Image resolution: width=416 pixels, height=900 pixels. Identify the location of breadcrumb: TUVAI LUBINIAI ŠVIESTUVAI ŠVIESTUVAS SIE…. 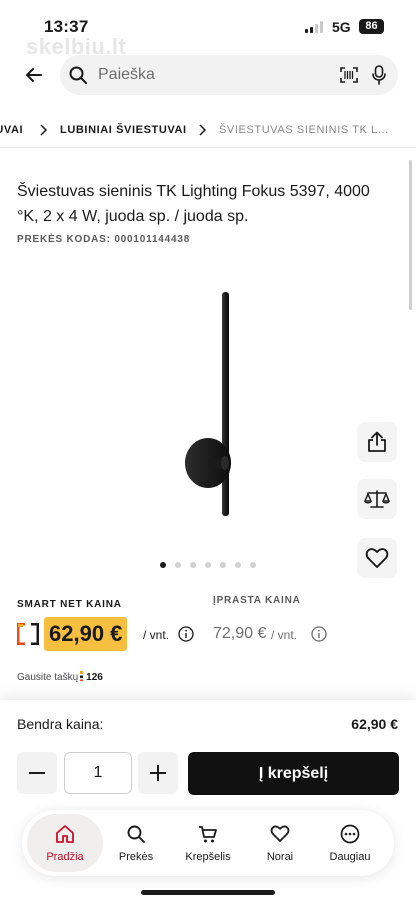
(208, 130).